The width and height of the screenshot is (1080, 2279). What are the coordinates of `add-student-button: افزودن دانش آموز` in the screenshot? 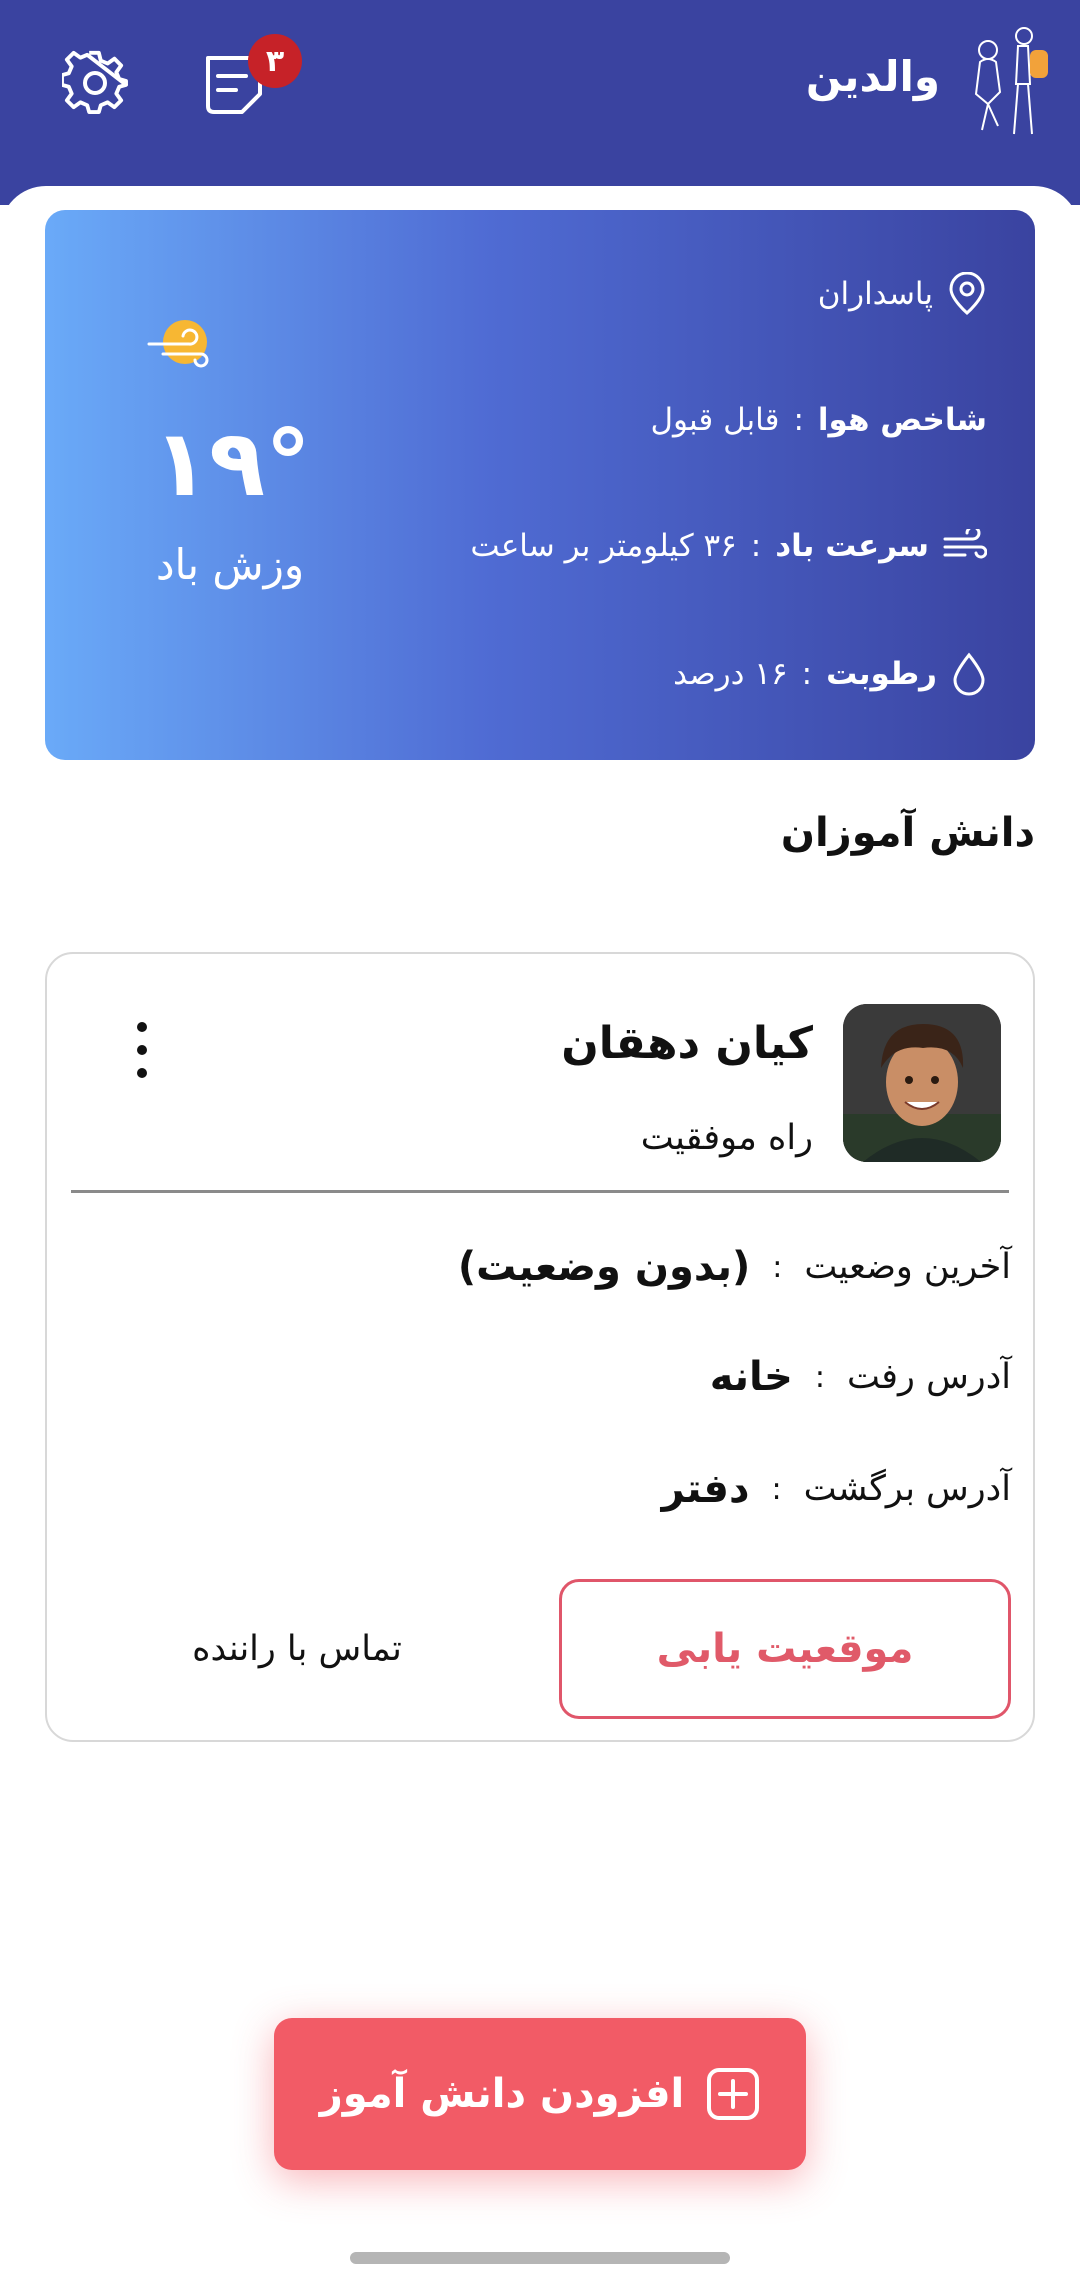 It's located at (540, 2094).